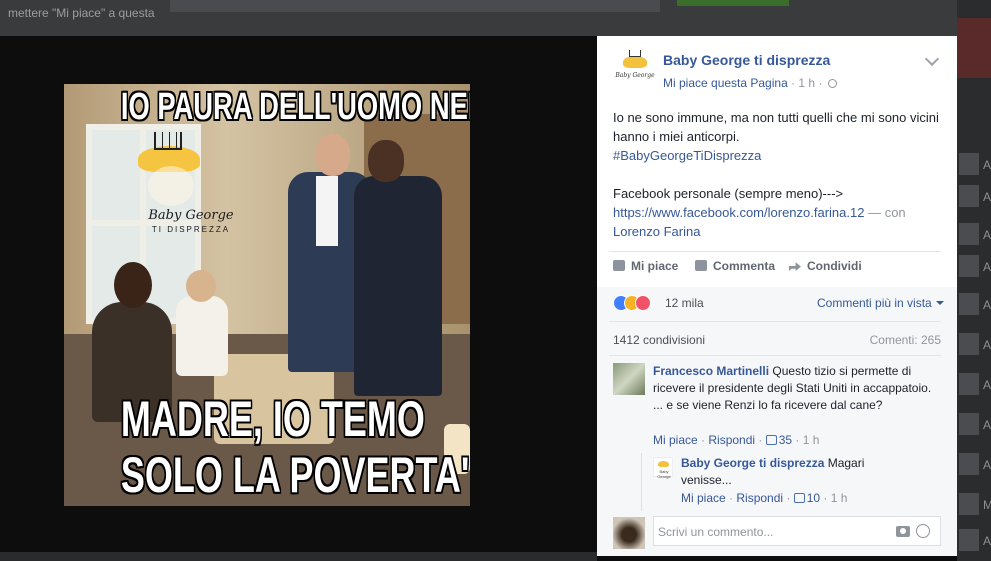 Image resolution: width=991 pixels, height=561 pixels. What do you see at coordinates (939, 303) in the screenshot?
I see `caret-down-icon` at bounding box center [939, 303].